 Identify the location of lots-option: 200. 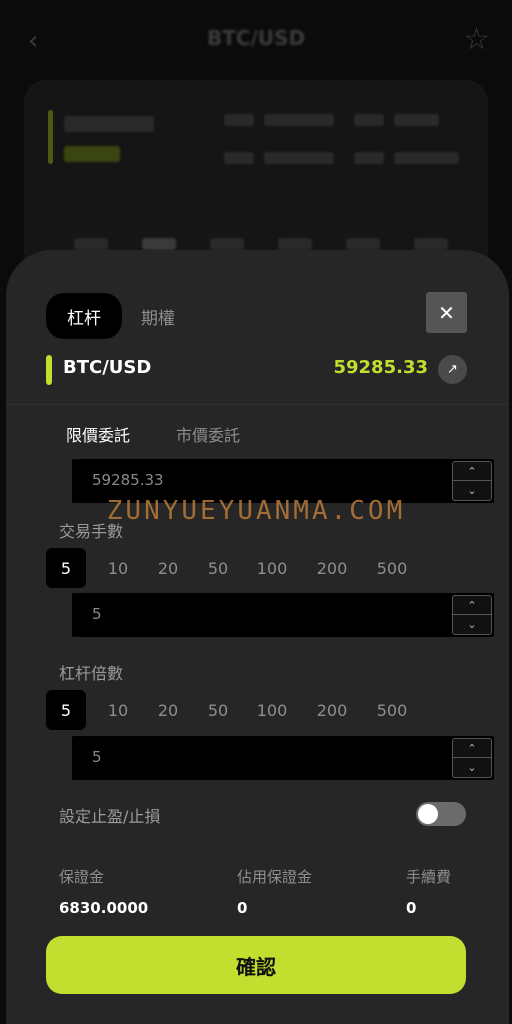
(332, 568).